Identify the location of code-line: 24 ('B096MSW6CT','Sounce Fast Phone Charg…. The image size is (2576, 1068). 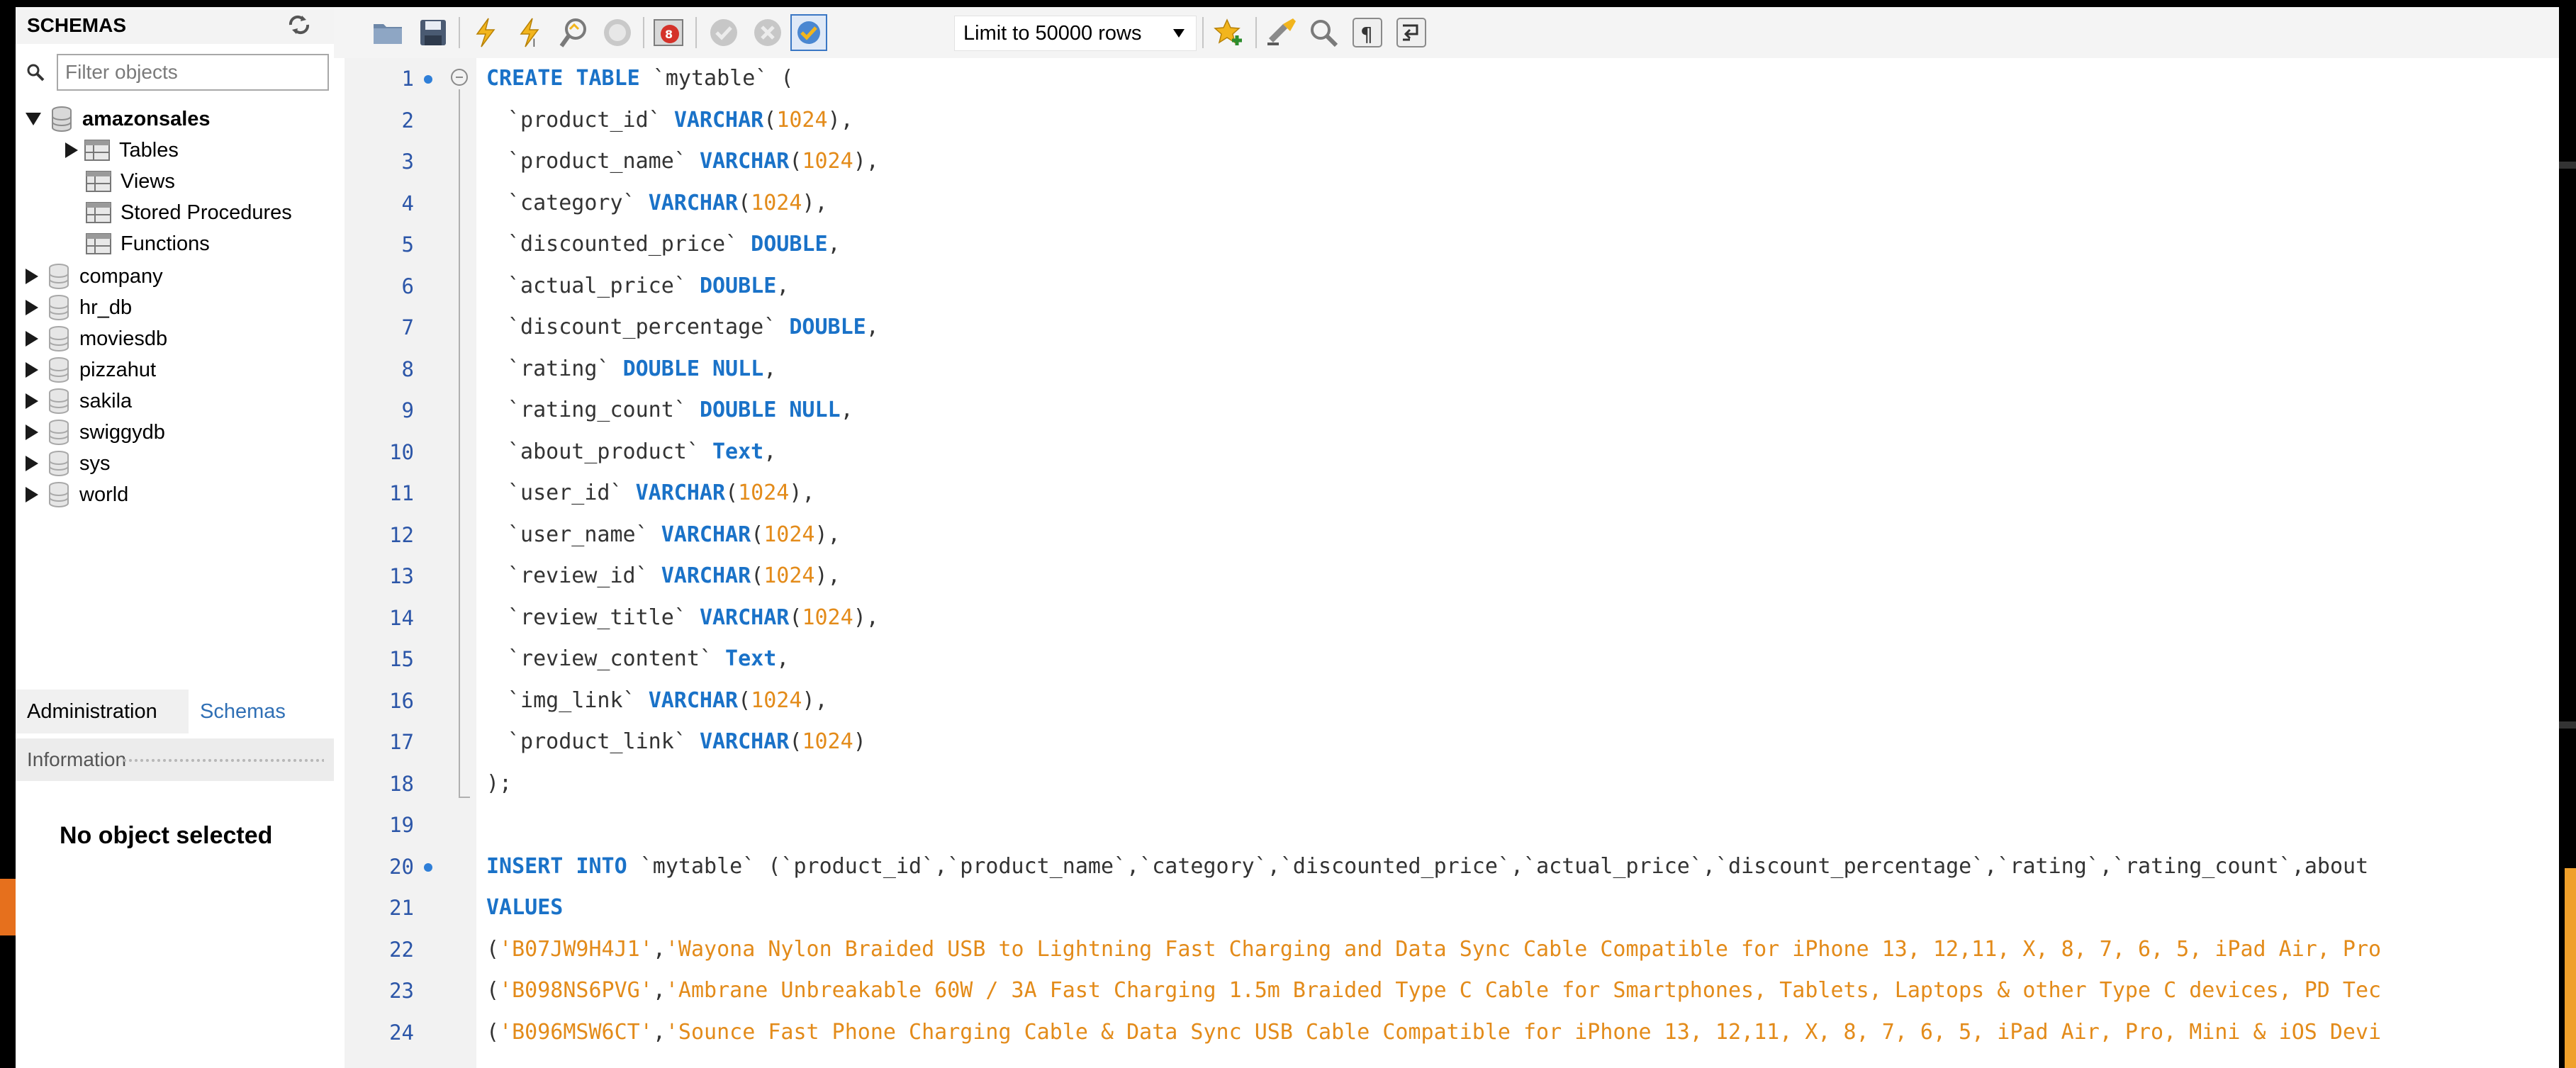
(1452, 1032).